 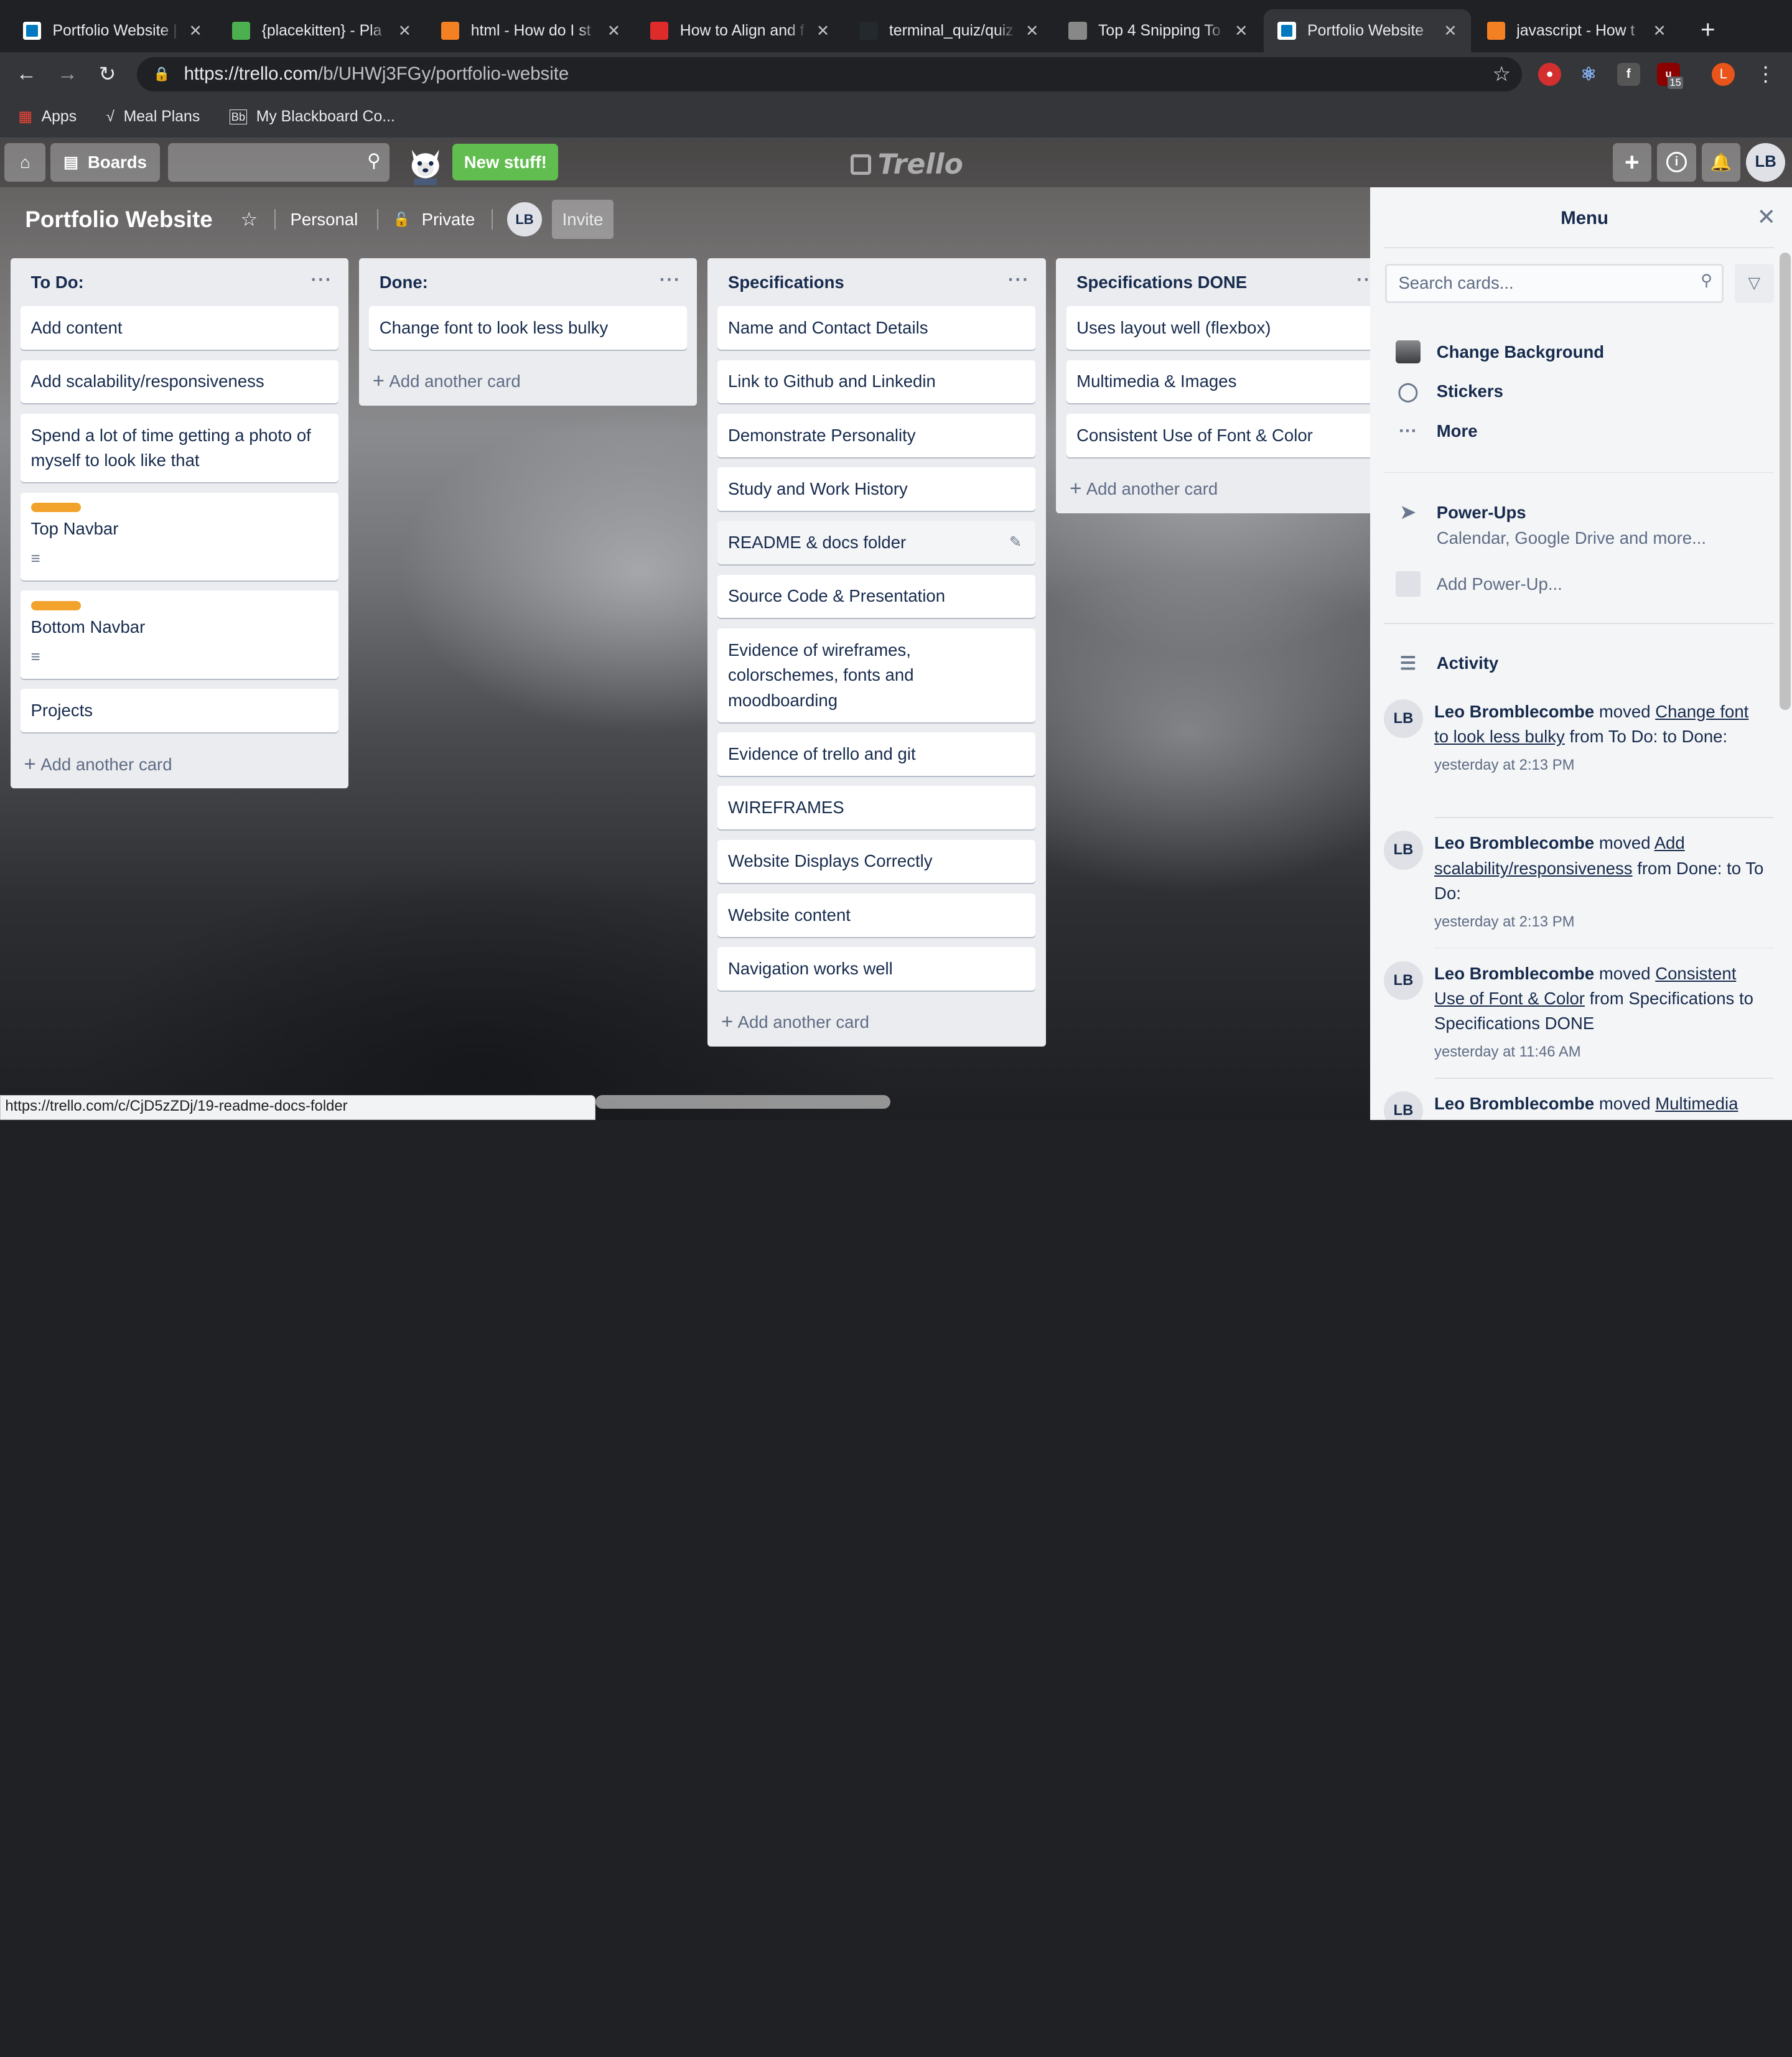 What do you see at coordinates (877, 382) in the screenshot?
I see `card: Link to Github and Linkedin` at bounding box center [877, 382].